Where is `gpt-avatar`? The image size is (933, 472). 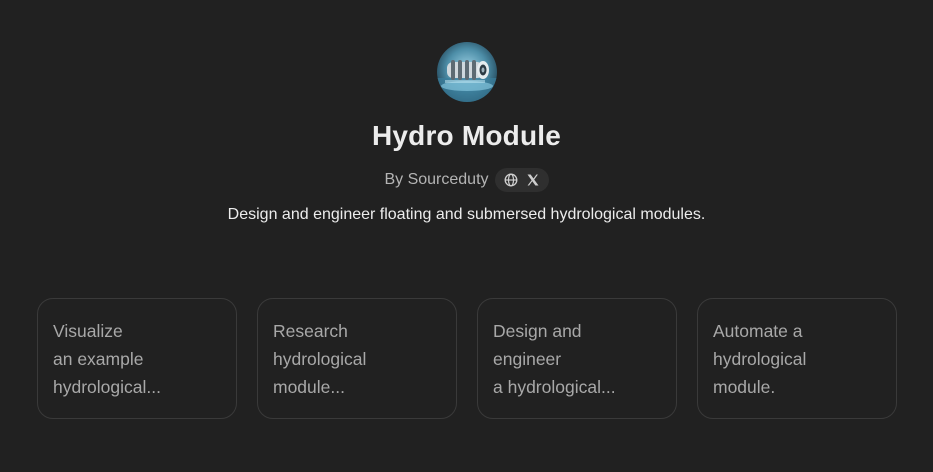
gpt-avatar is located at coordinates (467, 72).